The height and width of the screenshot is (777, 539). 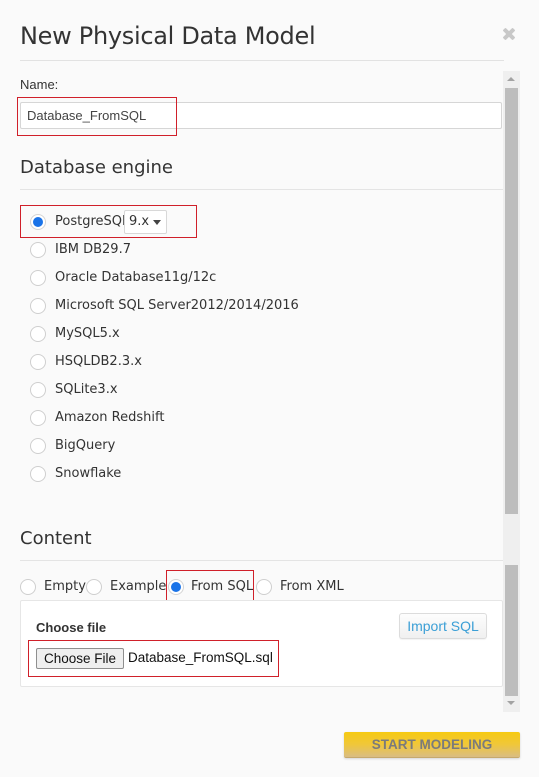 I want to click on label-redshift: Amazon Redshift, so click(x=109, y=417).